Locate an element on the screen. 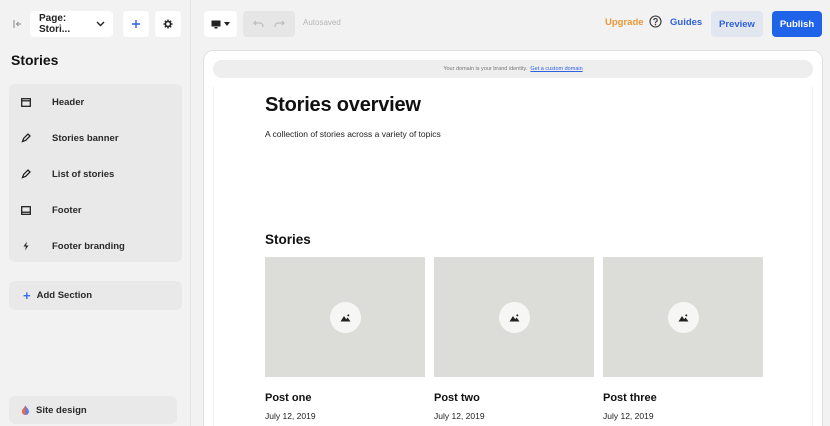 Image resolution: width=830 pixels, height=426 pixels. stories-heading: Stories is located at coordinates (288, 239).